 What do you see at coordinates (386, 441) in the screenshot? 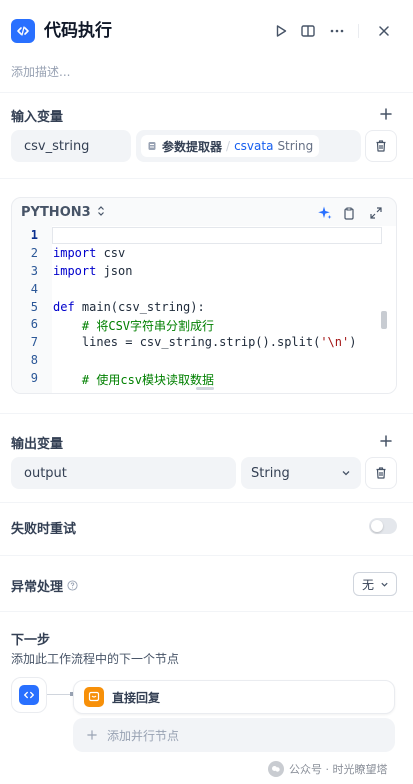
I see `add-output-variable-button` at bounding box center [386, 441].